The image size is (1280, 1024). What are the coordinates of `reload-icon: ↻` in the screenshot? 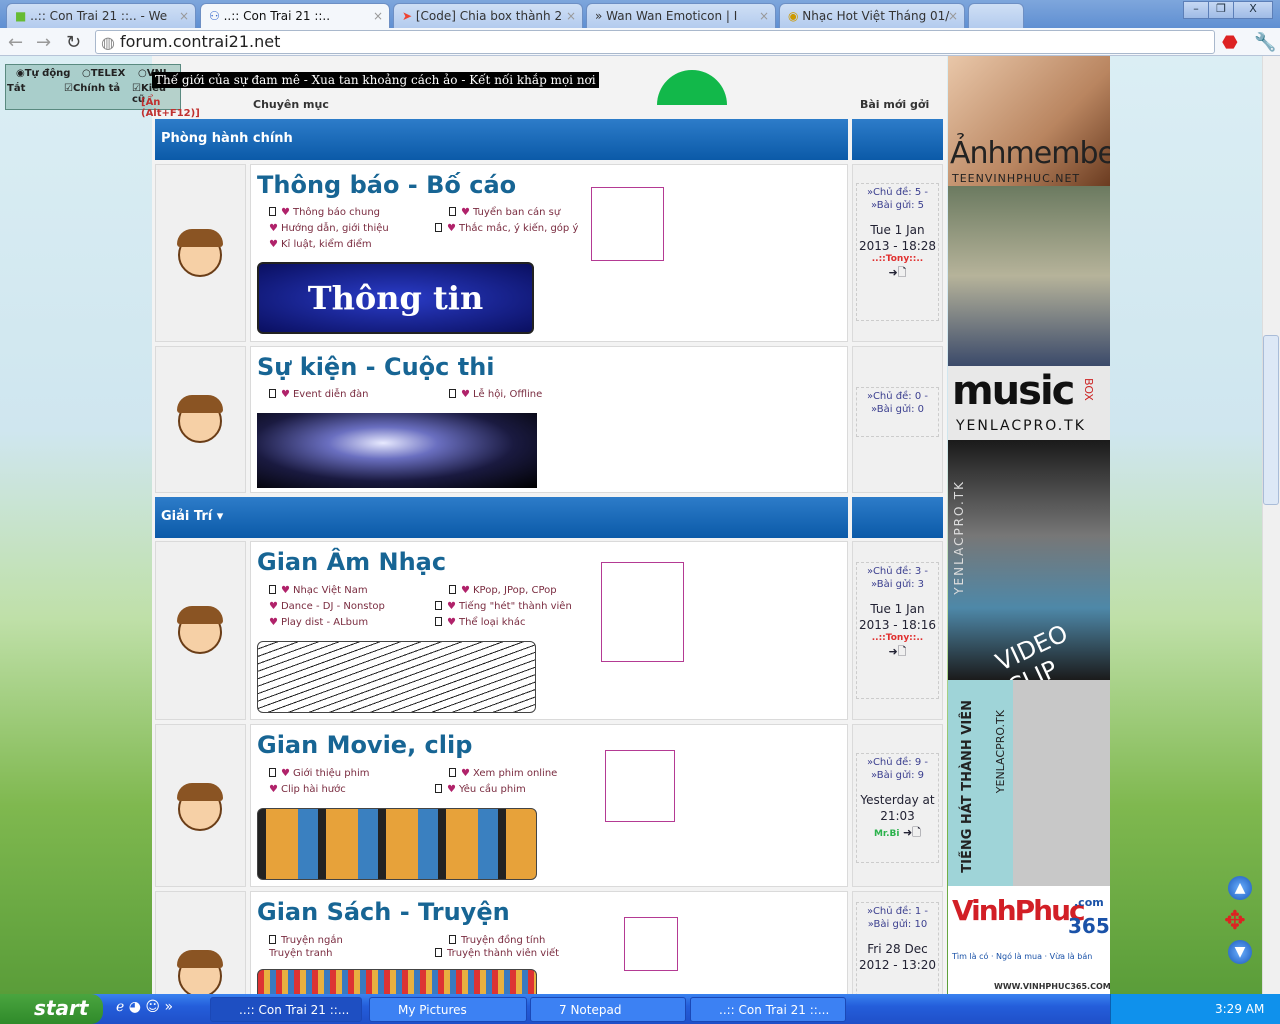 It's located at (73, 42).